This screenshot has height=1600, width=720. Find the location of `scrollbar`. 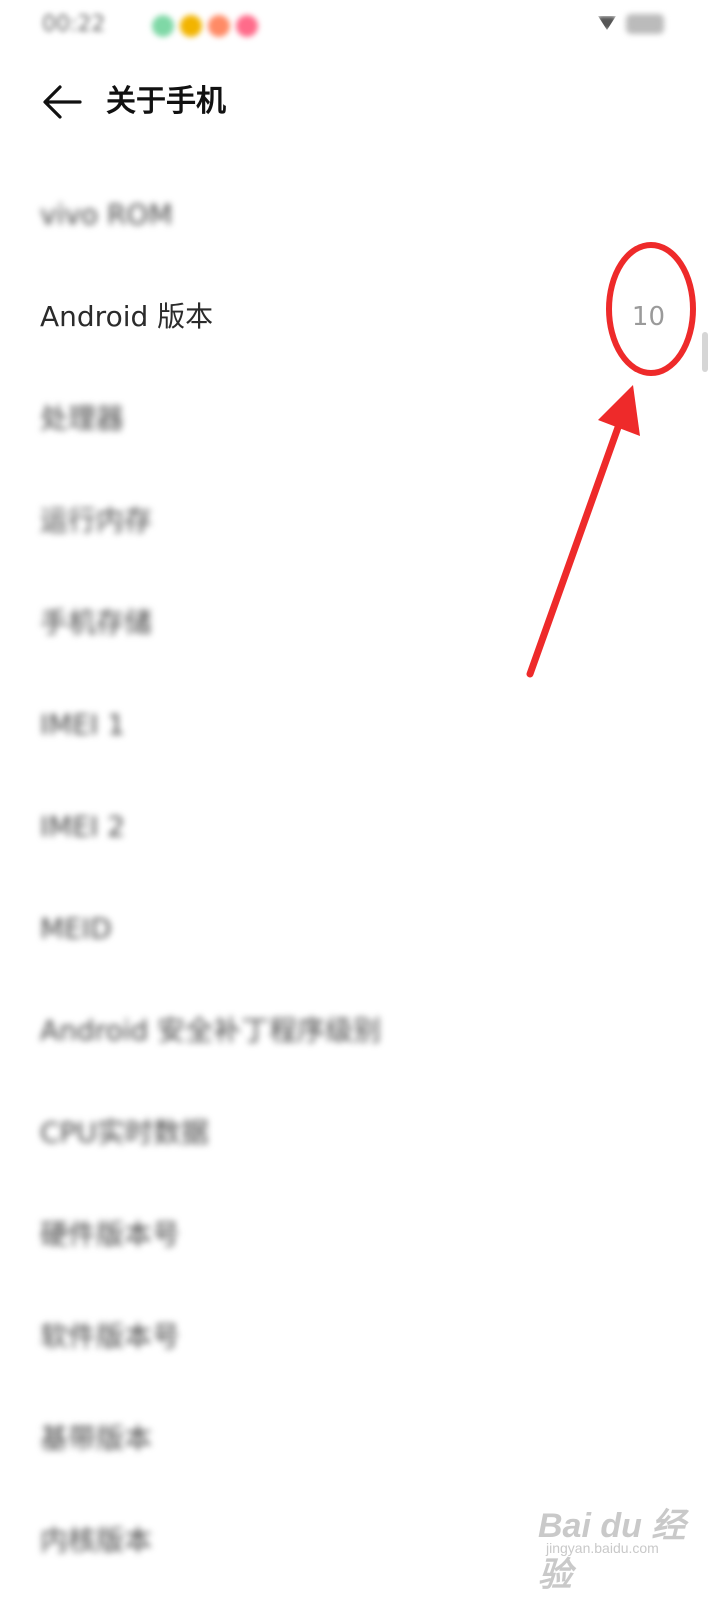

scrollbar is located at coordinates (705, 352).